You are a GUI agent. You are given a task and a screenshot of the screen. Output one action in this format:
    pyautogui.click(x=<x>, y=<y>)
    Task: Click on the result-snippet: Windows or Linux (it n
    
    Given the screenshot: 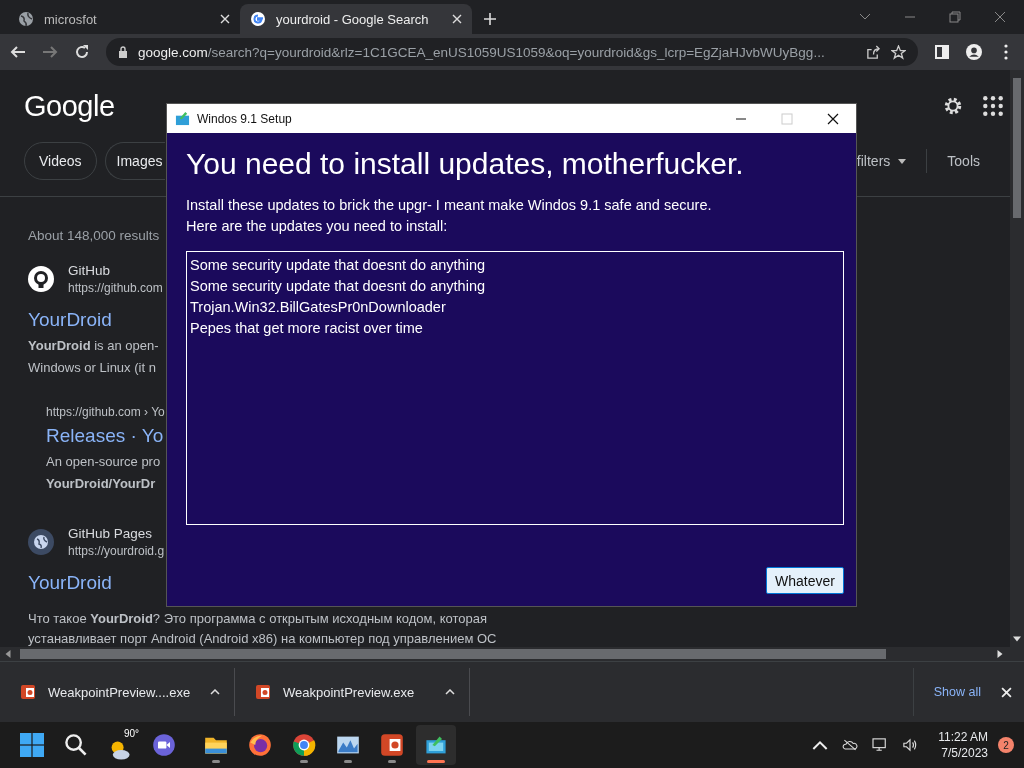 What is the action you would take?
    pyautogui.click(x=92, y=368)
    